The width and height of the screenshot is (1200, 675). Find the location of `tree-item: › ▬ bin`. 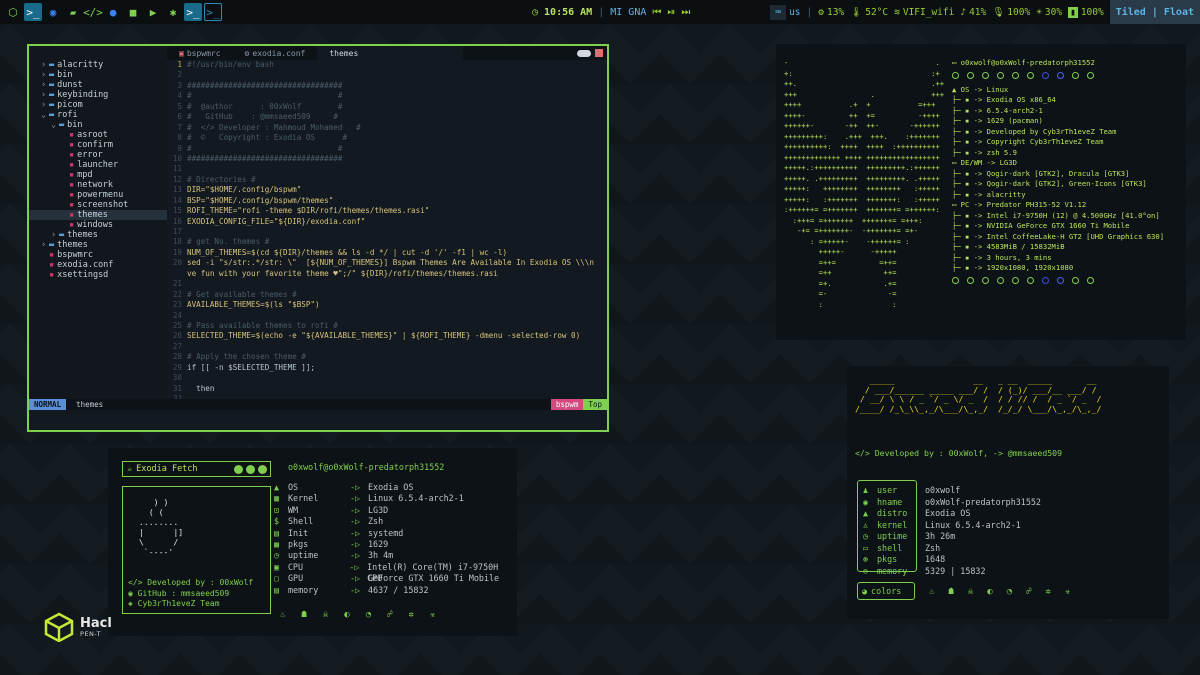

tree-item: › ▬ bin is located at coordinates (98, 75).